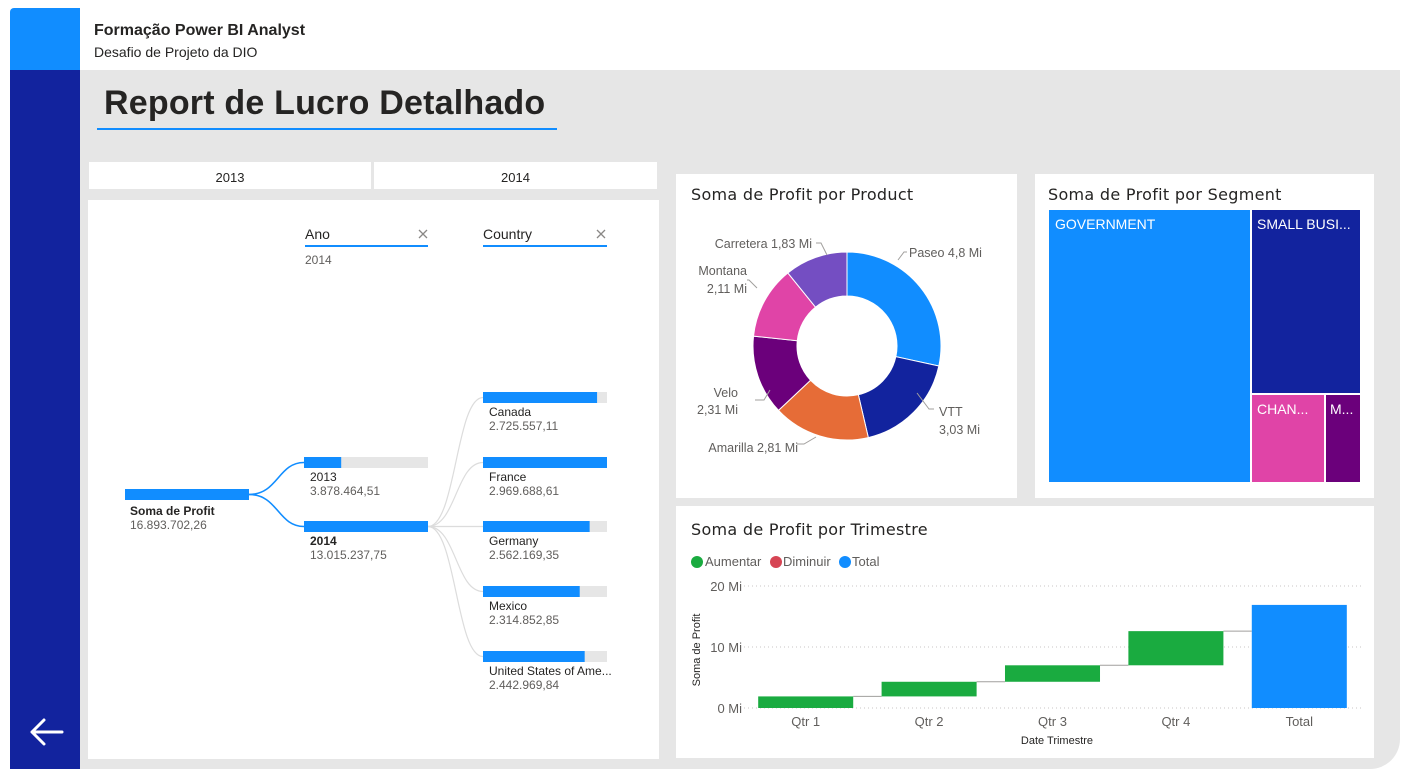  I want to click on waterfall-y-ticks: 0 Mi 10 Mi 20 Mi, so click(726, 647).